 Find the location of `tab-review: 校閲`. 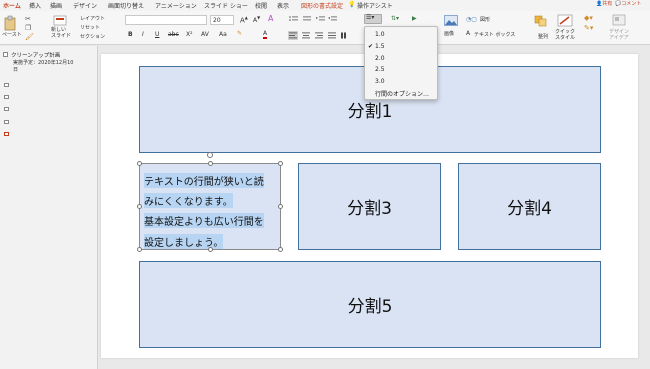

tab-review: 校閲 is located at coordinates (261, 5).